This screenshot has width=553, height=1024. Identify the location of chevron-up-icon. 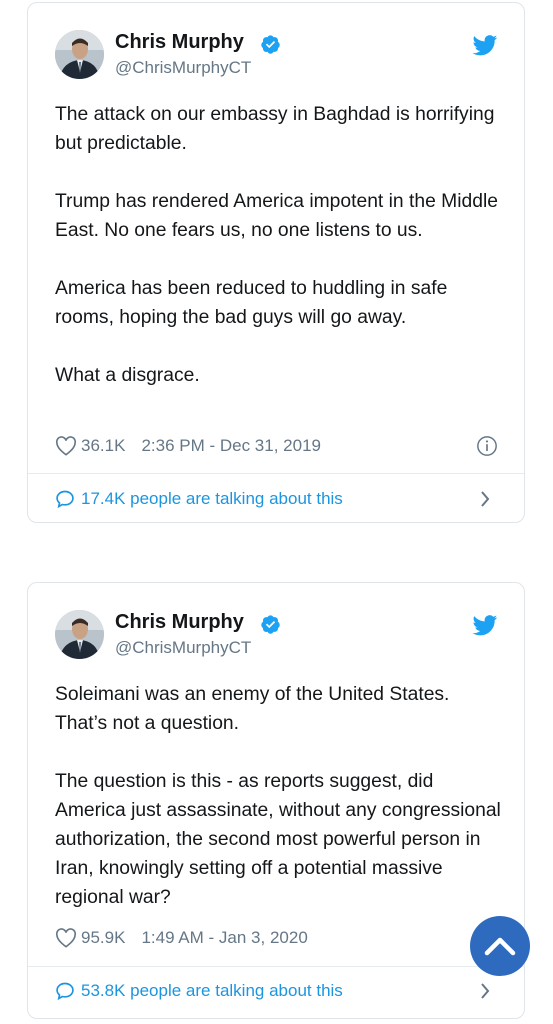
(500, 946).